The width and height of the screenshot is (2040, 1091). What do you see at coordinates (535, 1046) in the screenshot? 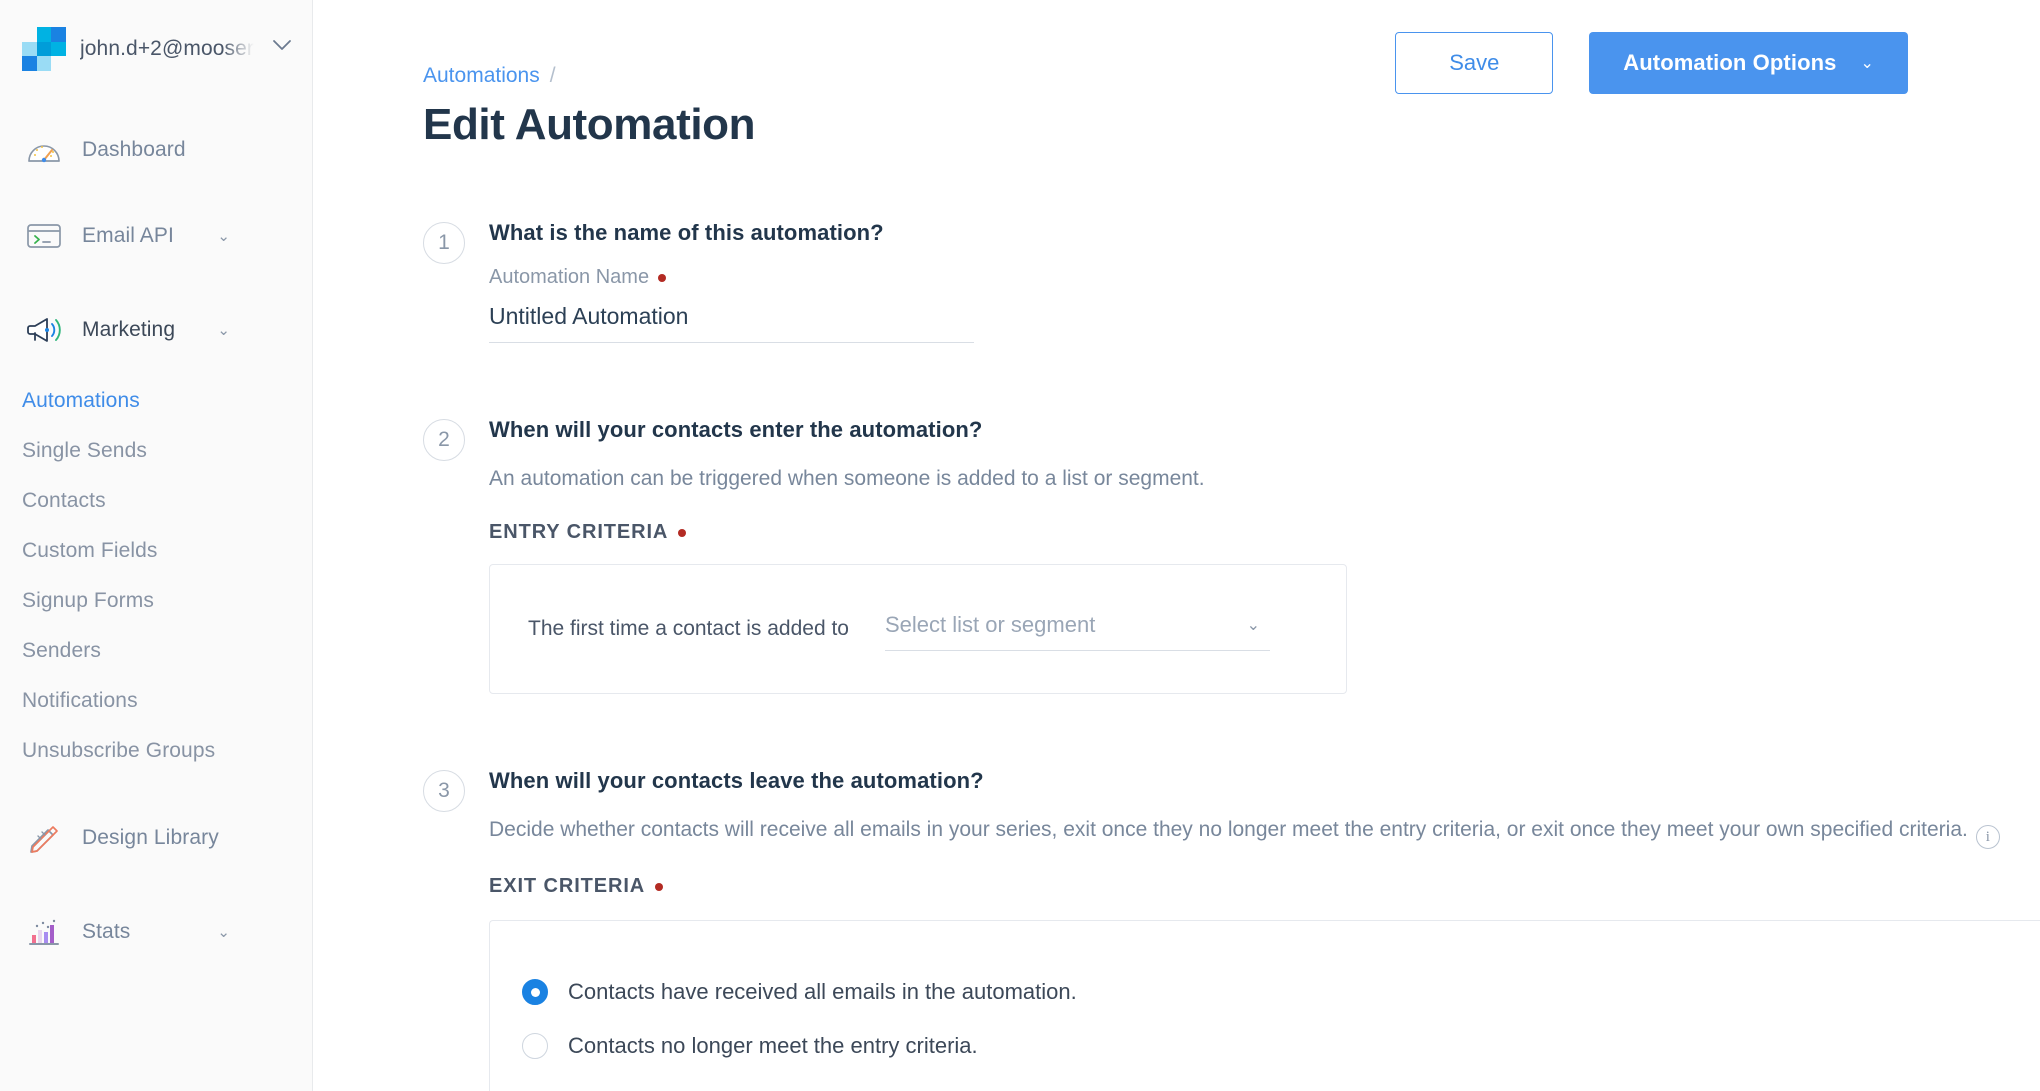
I see `radio-button-unselected` at bounding box center [535, 1046].